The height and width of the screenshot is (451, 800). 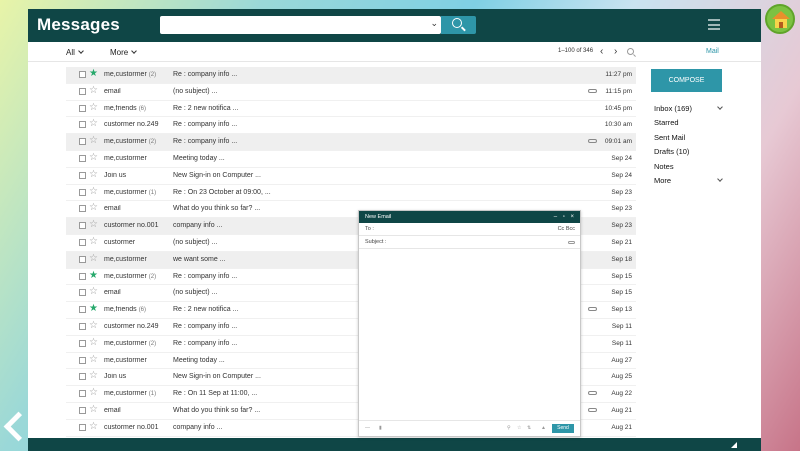 What do you see at coordinates (592, 393) in the screenshot?
I see `attachment-icon` at bounding box center [592, 393].